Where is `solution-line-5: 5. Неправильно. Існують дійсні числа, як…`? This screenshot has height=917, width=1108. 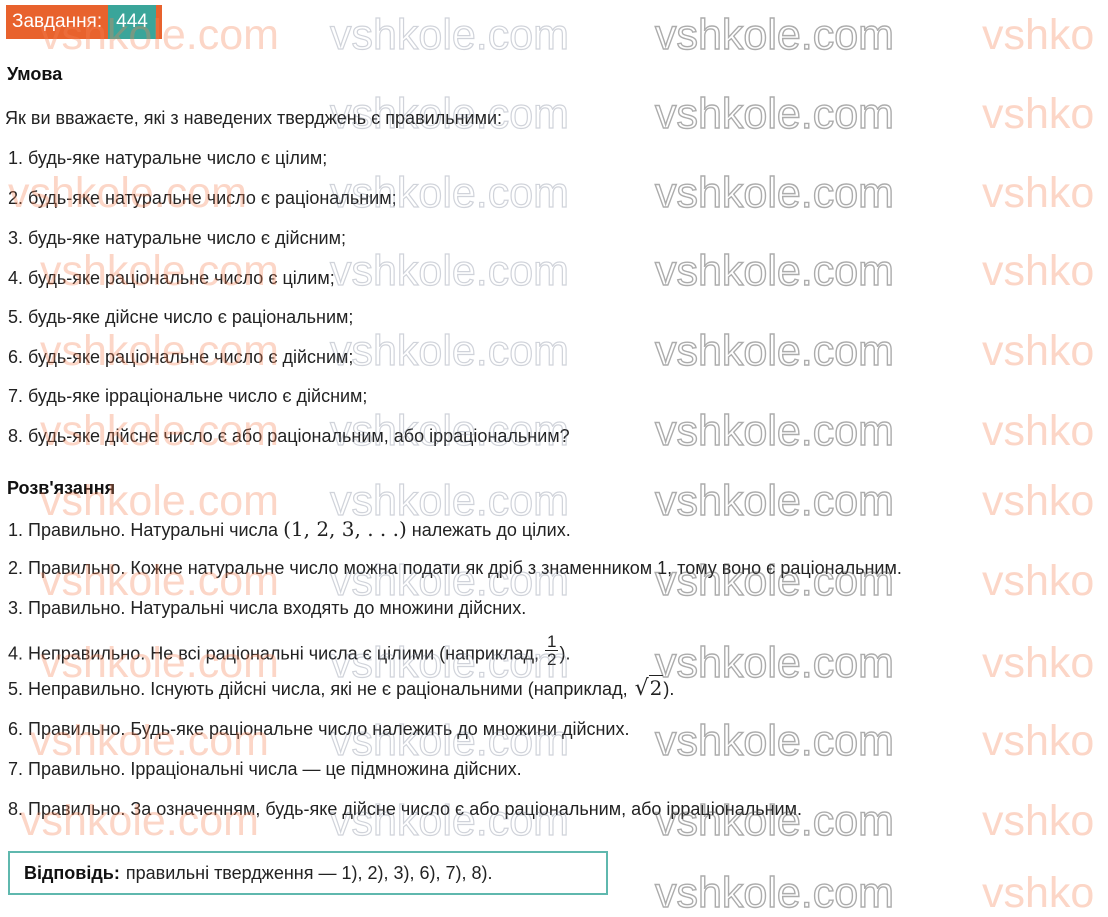
solution-line-5: 5. Неправильно. Існують дійсні числа, як… is located at coordinates (341, 688).